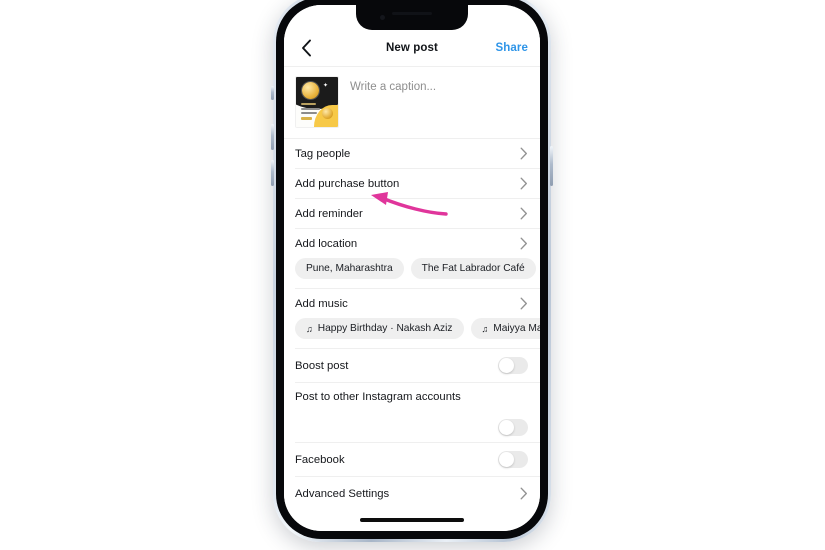 The width and height of the screenshot is (825, 550). I want to click on facebook-toggle, so click(513, 459).